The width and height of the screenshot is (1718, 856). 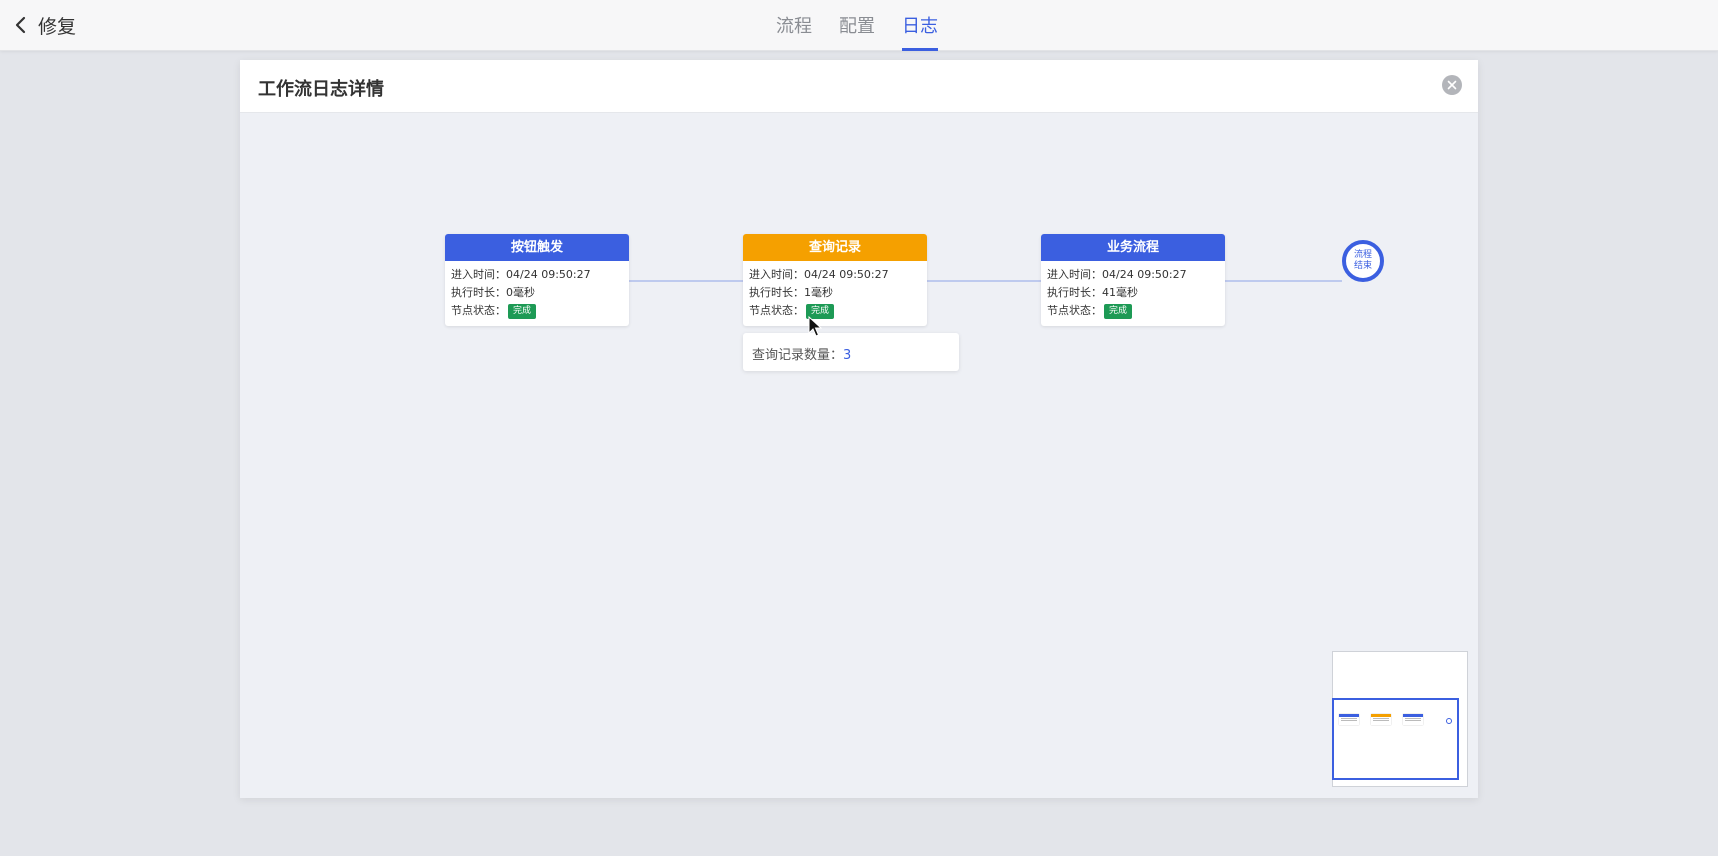 I want to click on chevron-left-icon, so click(x=20, y=25).